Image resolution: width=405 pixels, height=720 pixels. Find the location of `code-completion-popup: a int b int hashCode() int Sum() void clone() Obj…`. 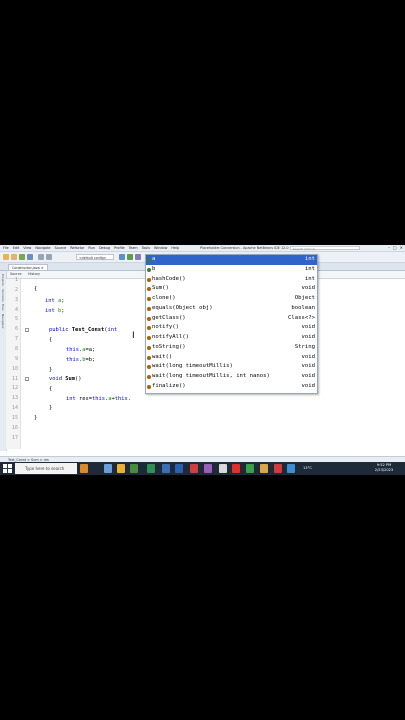

code-completion-popup: a int b int hashCode() int Sum() void clone() Obj… is located at coordinates (231, 324).